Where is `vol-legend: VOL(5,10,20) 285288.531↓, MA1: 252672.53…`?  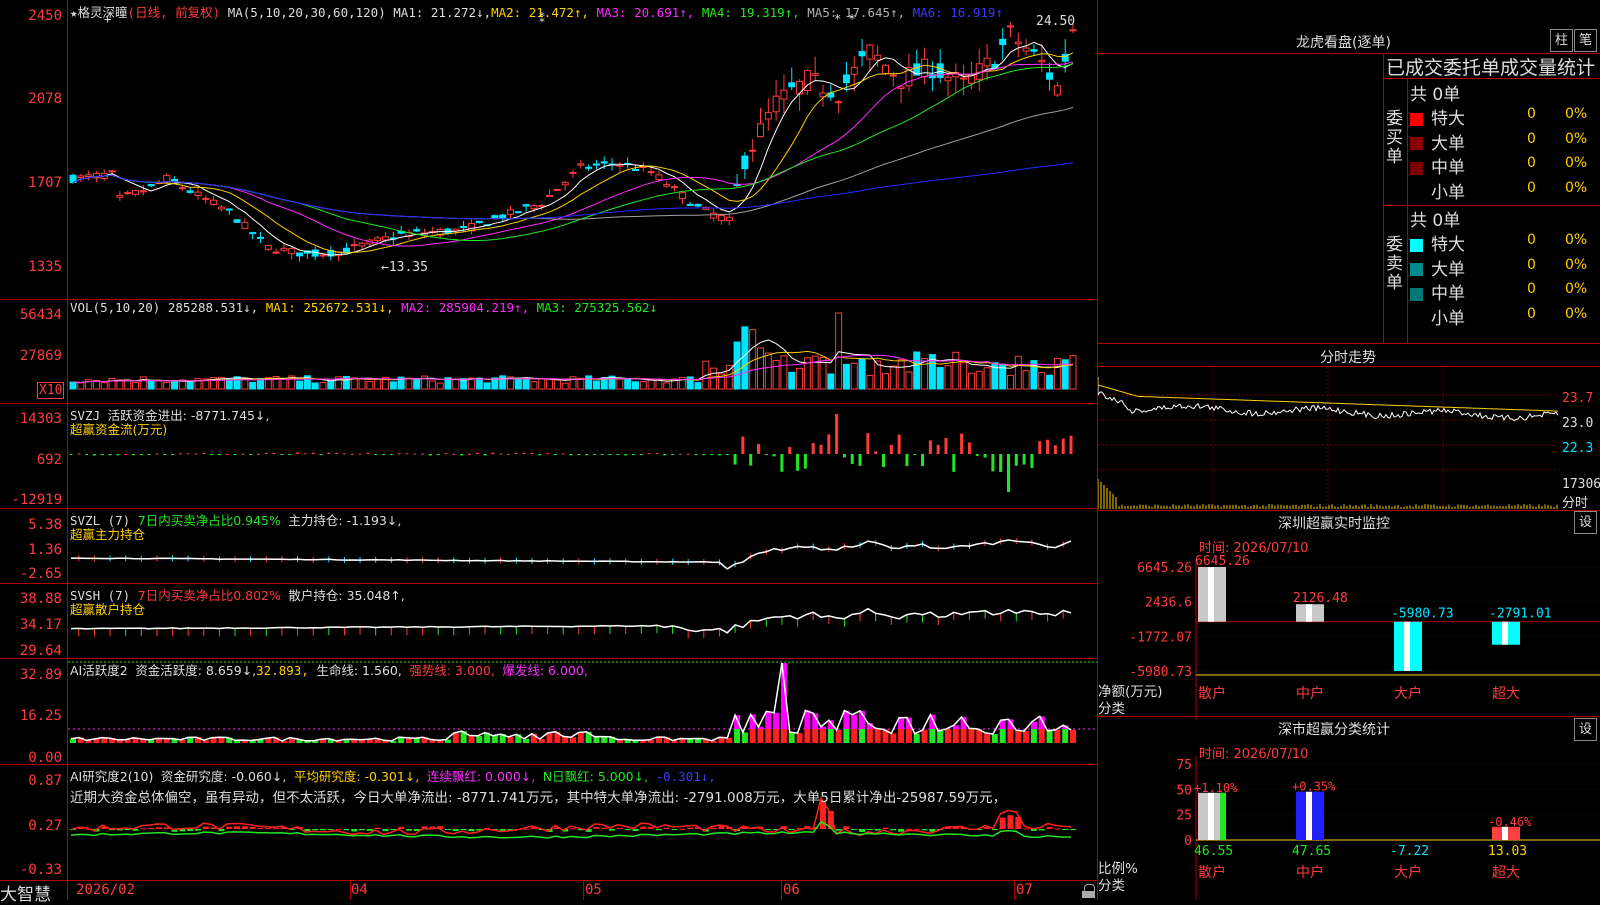
vol-legend: VOL(5,10,20) 285288.531↓, MA1: 252672.53… is located at coordinates (363, 307).